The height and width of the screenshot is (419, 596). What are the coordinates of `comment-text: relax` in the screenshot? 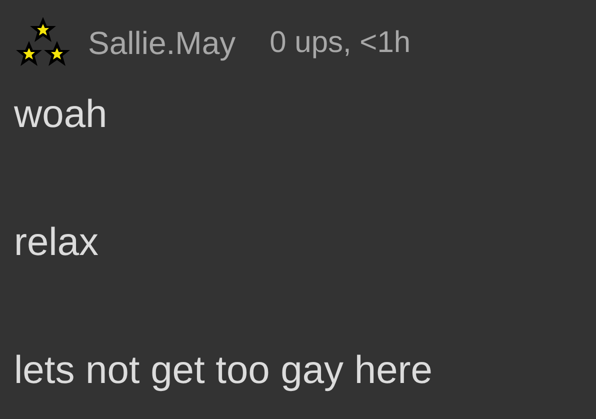 It's located at (57, 243).